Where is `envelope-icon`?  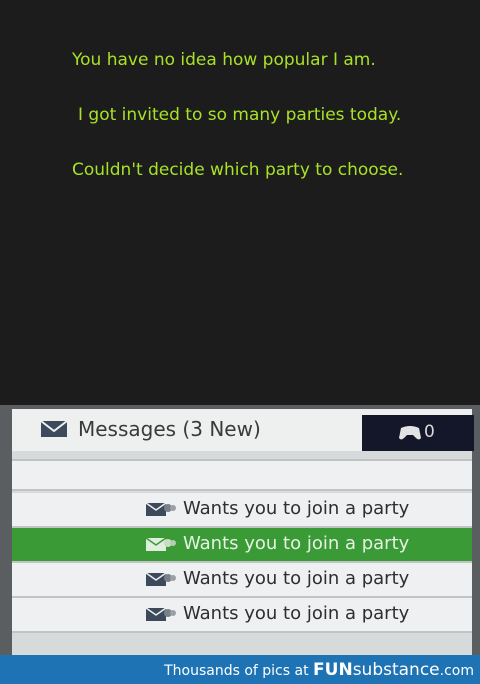
envelope-icon is located at coordinates (54, 428).